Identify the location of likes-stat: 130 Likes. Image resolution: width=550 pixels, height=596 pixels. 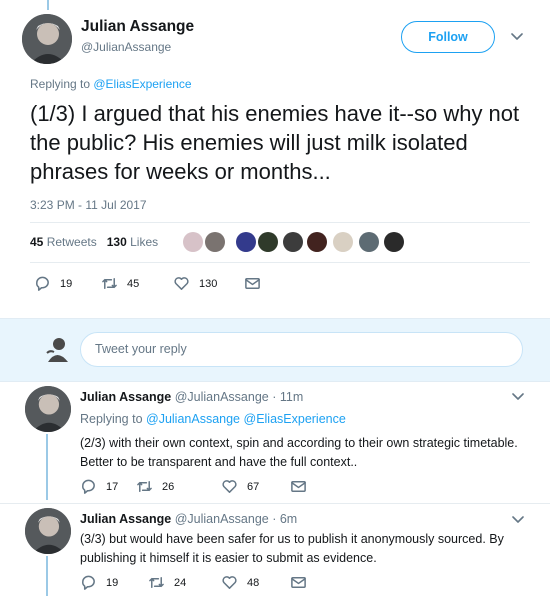
(132, 242).